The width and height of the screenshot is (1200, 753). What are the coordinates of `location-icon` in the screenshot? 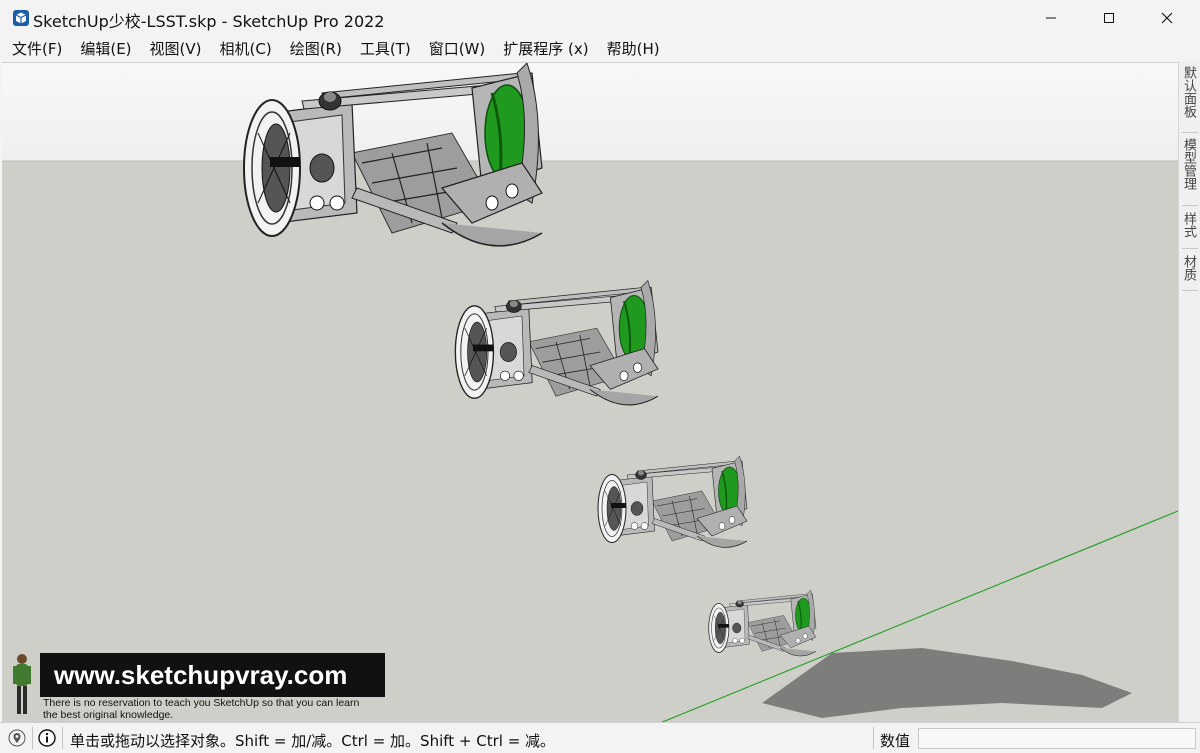 It's located at (17, 738).